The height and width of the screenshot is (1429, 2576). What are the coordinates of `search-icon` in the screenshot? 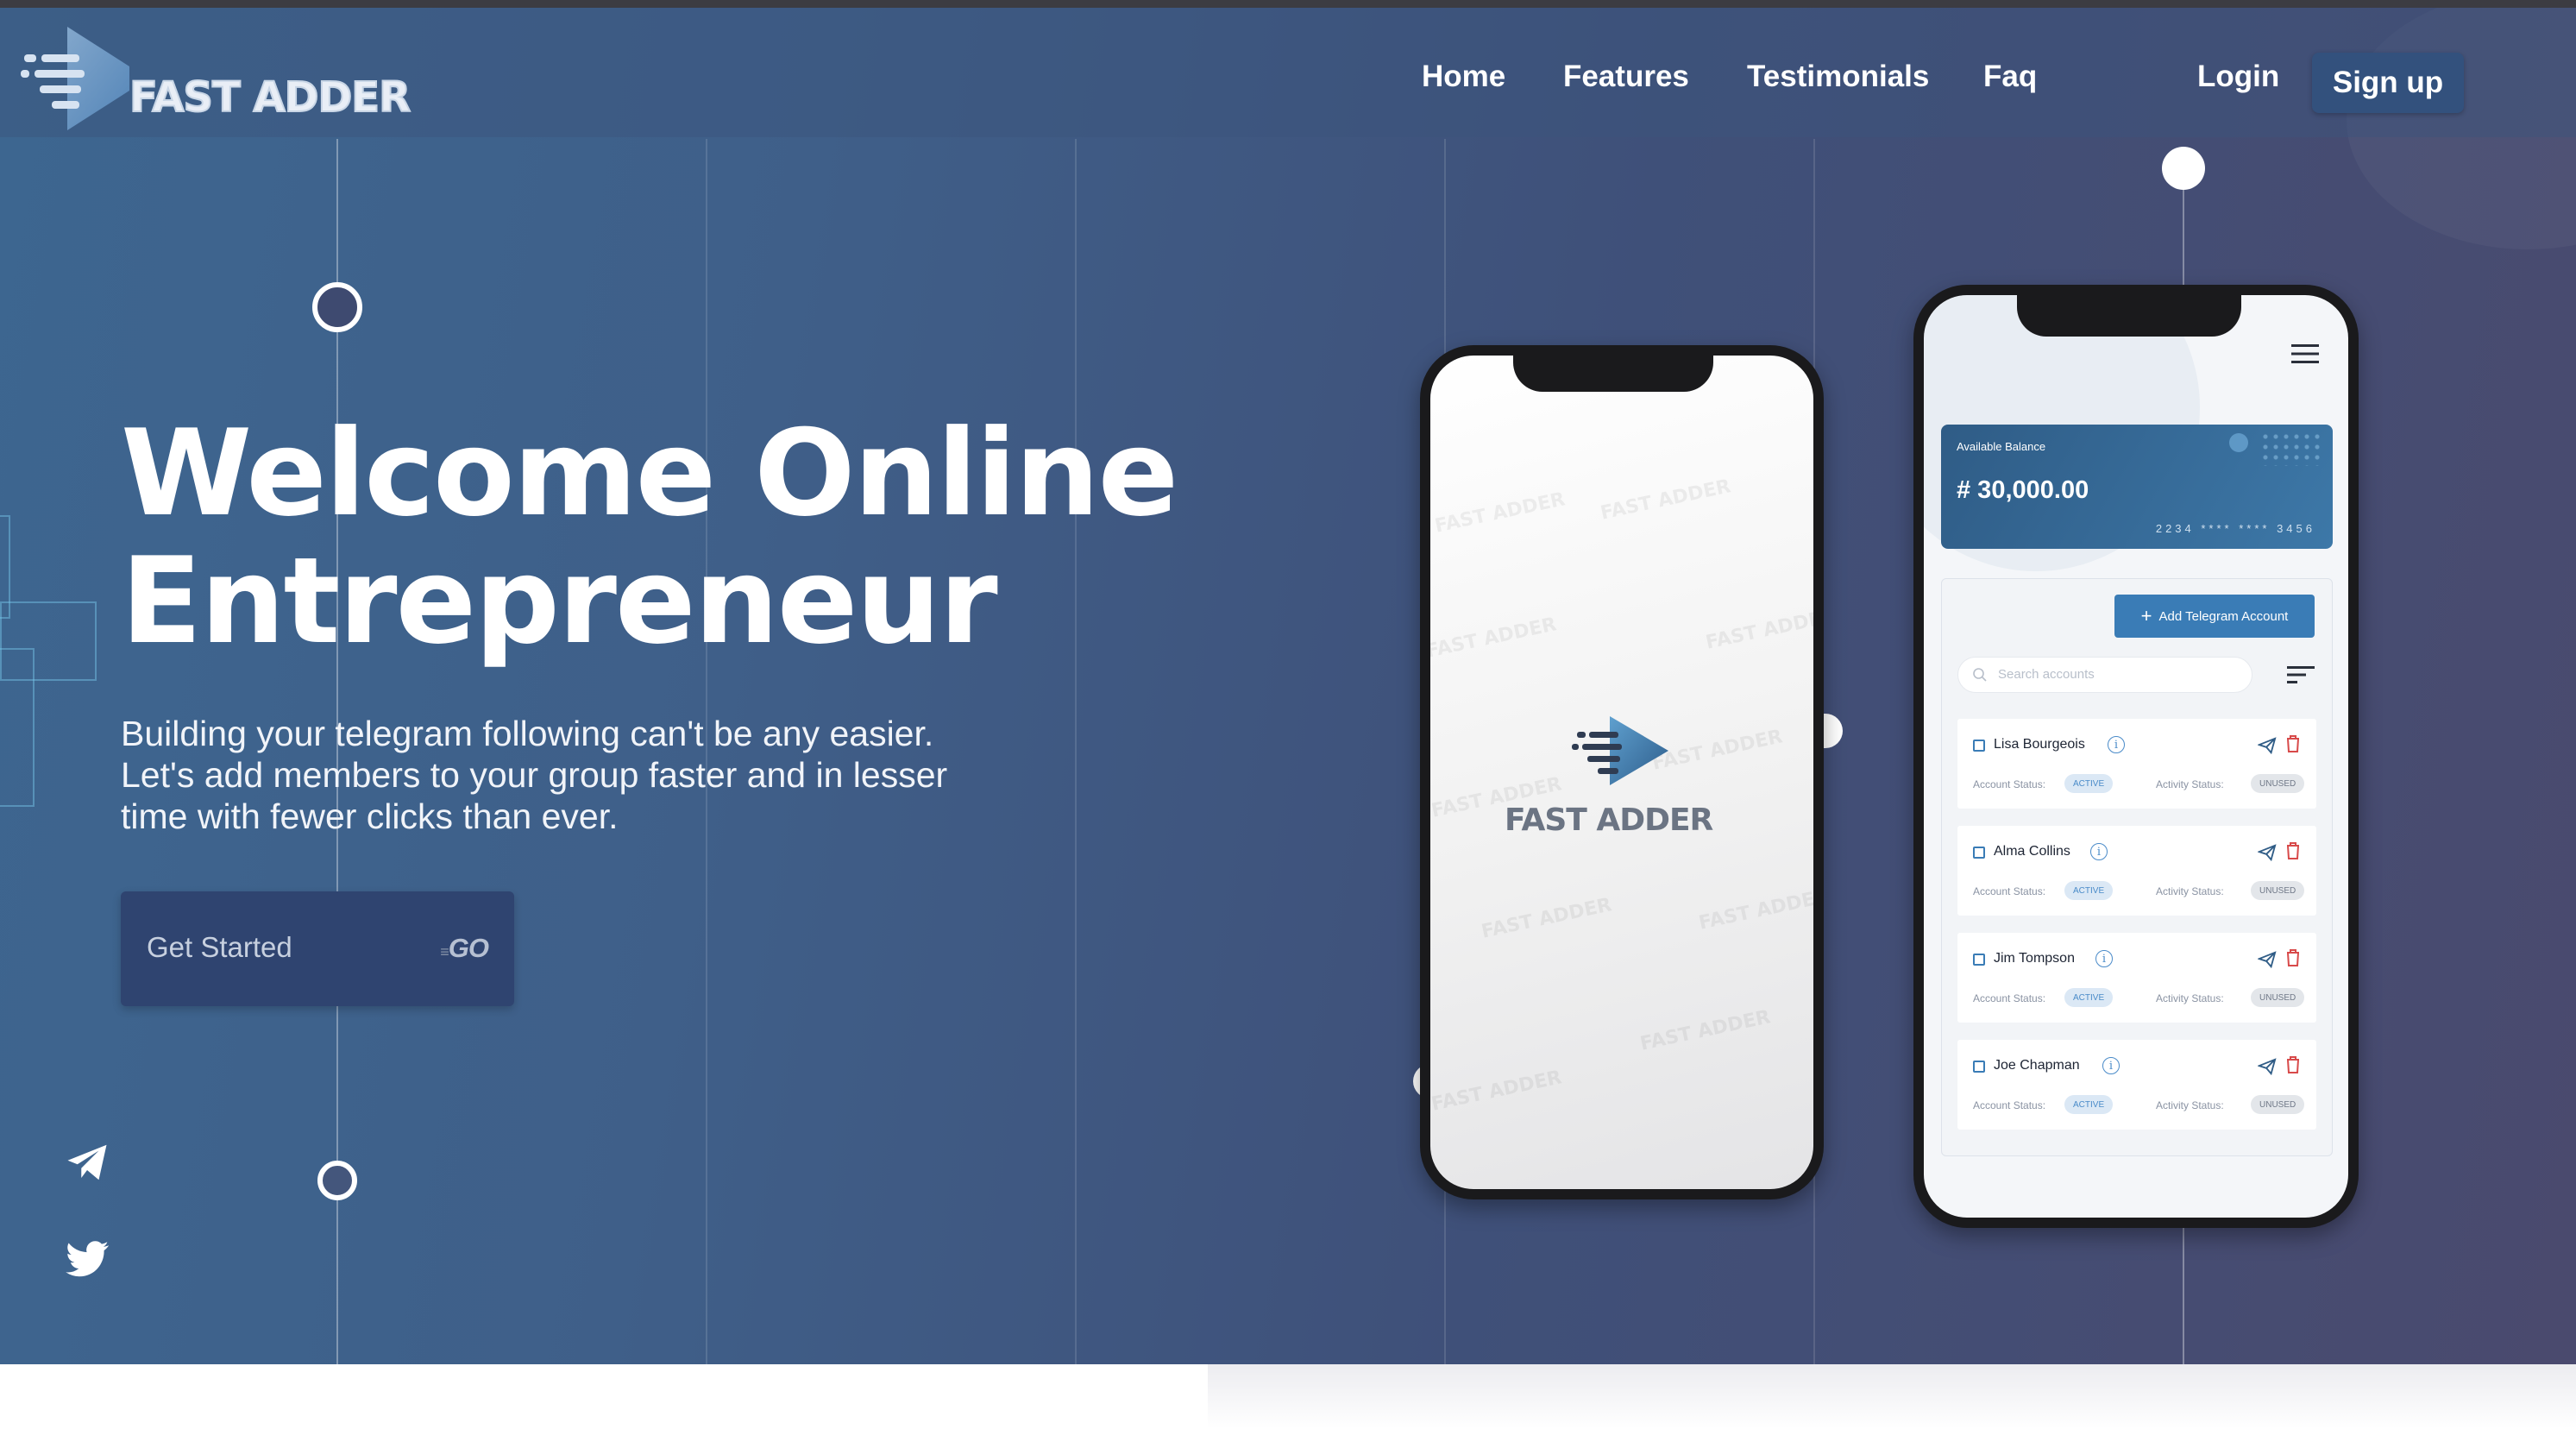 It's located at (1980, 675).